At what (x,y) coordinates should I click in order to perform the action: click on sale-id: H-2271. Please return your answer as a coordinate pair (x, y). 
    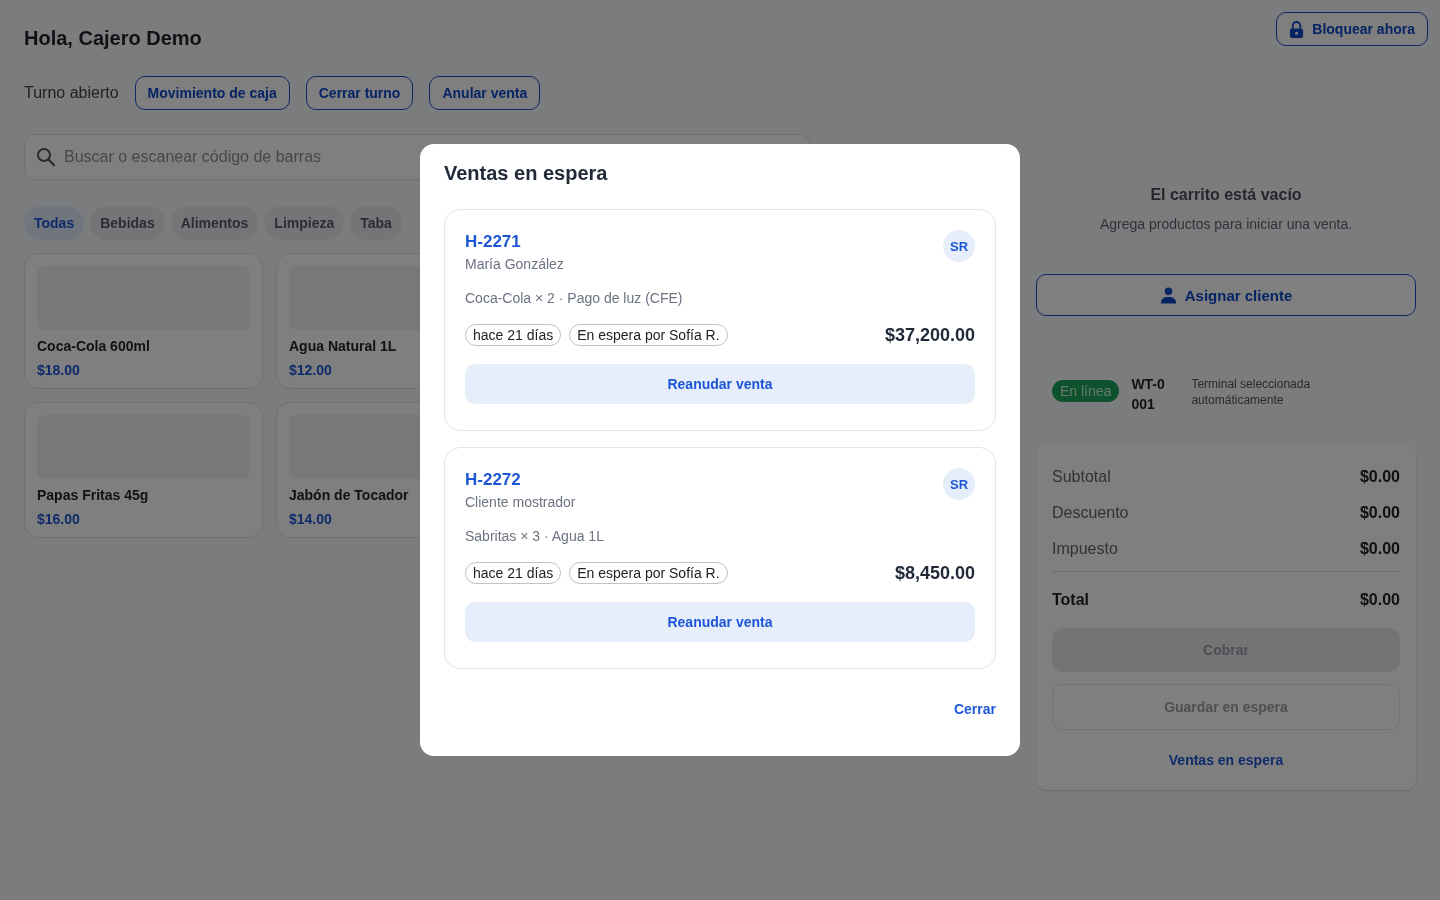
    Looking at the image, I should click on (493, 242).